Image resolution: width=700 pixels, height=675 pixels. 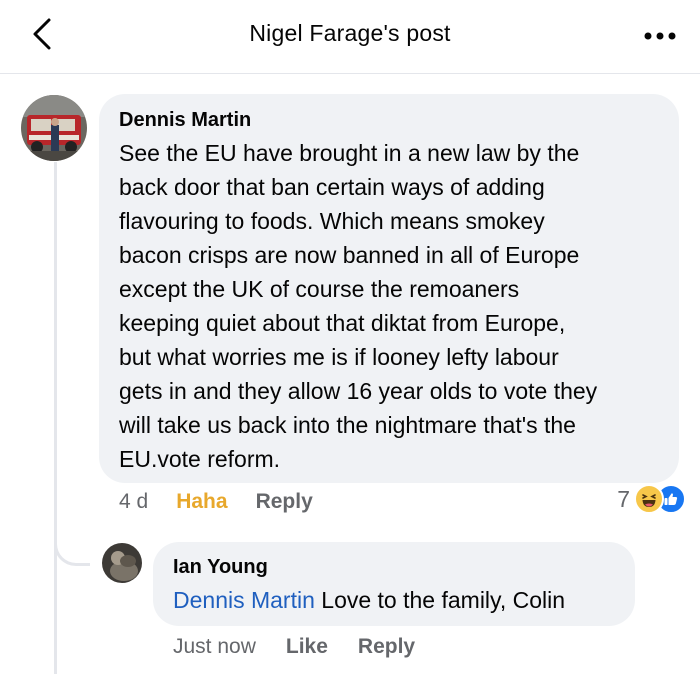 I want to click on top-bar: Nigel Farage's post, so click(x=350, y=37).